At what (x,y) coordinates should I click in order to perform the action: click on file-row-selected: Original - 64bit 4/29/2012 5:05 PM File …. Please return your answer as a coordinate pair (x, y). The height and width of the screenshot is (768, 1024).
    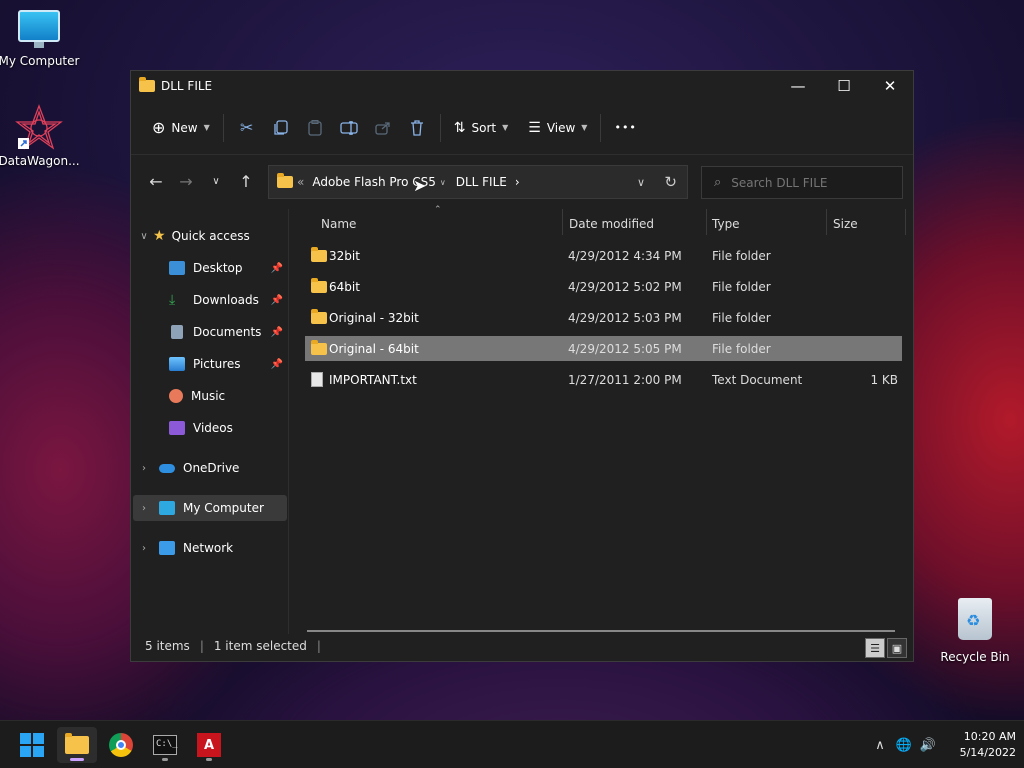
    Looking at the image, I should click on (603, 348).